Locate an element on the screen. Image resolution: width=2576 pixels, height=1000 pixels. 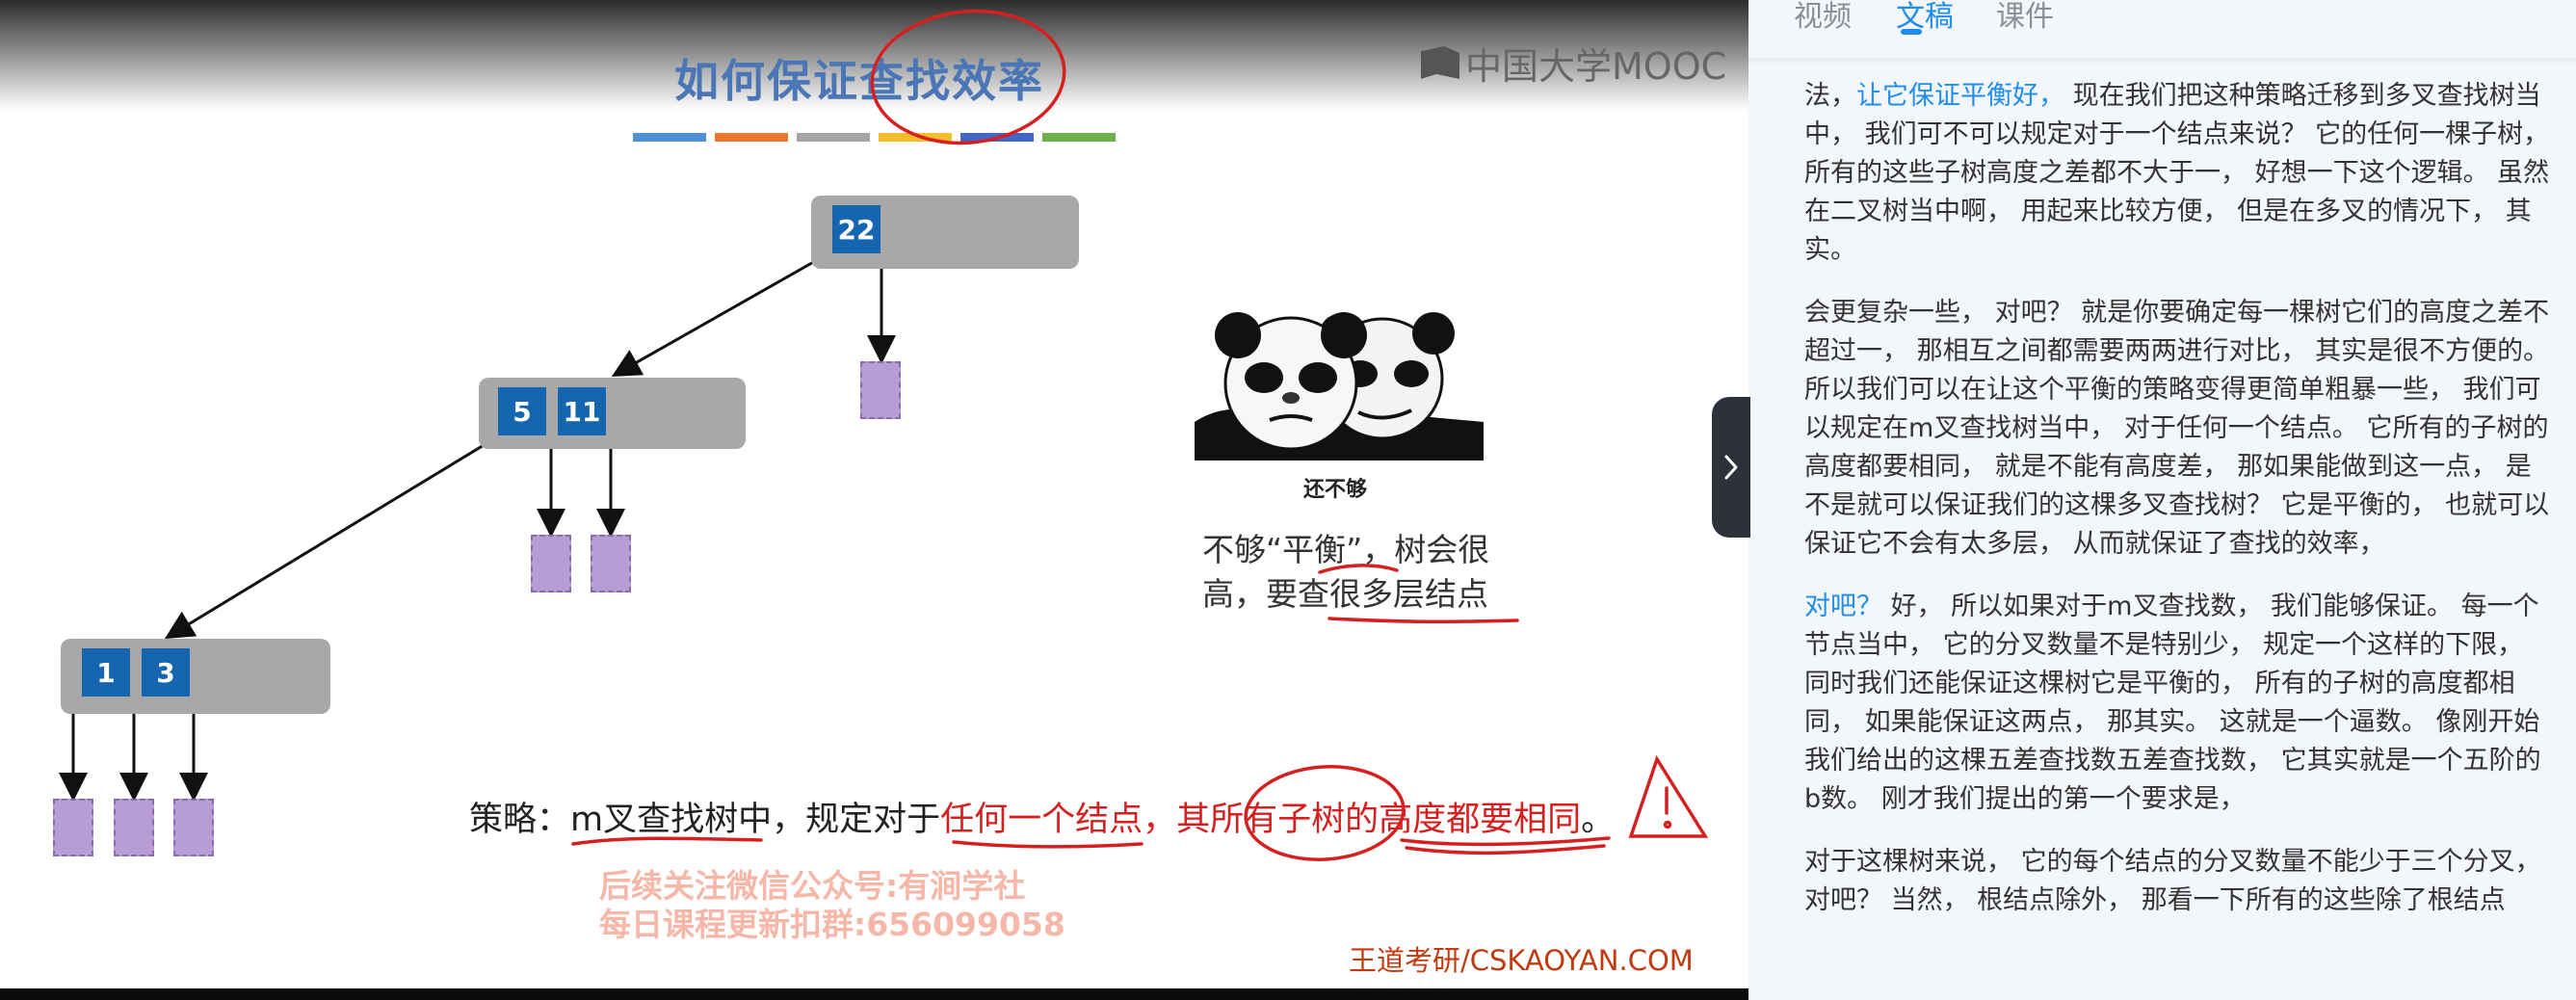
strategy-end: 。 is located at coordinates (1598, 820).